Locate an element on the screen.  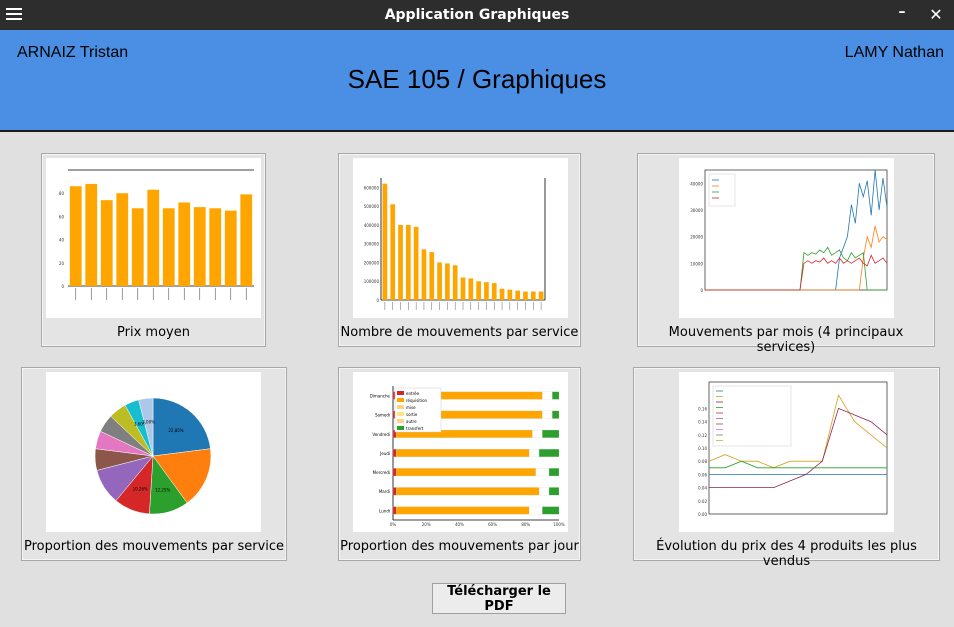
y-tick-label: 20000 is located at coordinates (696, 237).